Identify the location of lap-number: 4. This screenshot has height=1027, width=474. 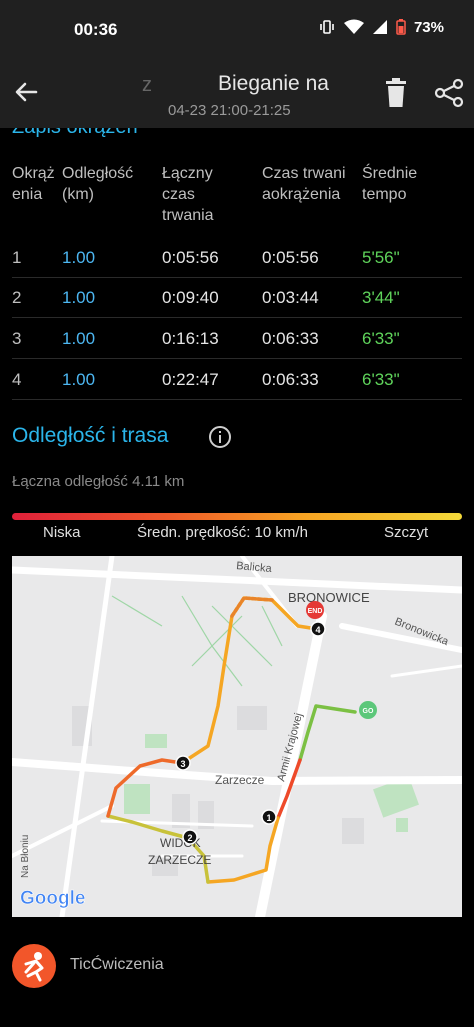
(17, 379).